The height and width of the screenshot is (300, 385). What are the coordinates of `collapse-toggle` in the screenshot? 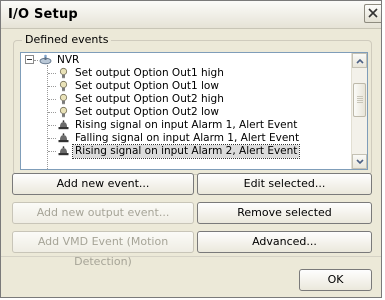 It's located at (29, 59).